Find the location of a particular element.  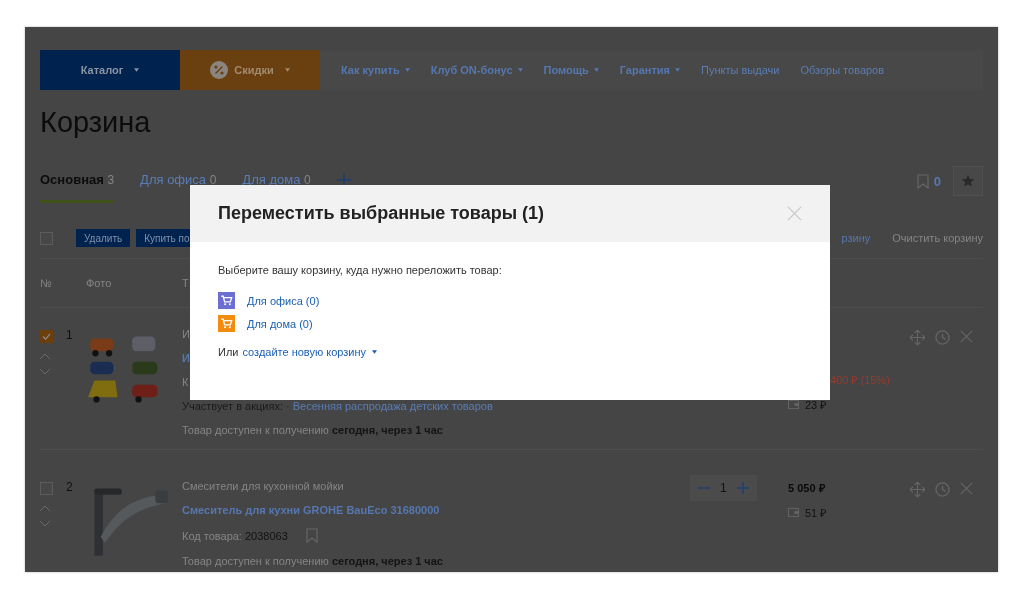

basket-link: Для офиса (0) is located at coordinates (283, 300).